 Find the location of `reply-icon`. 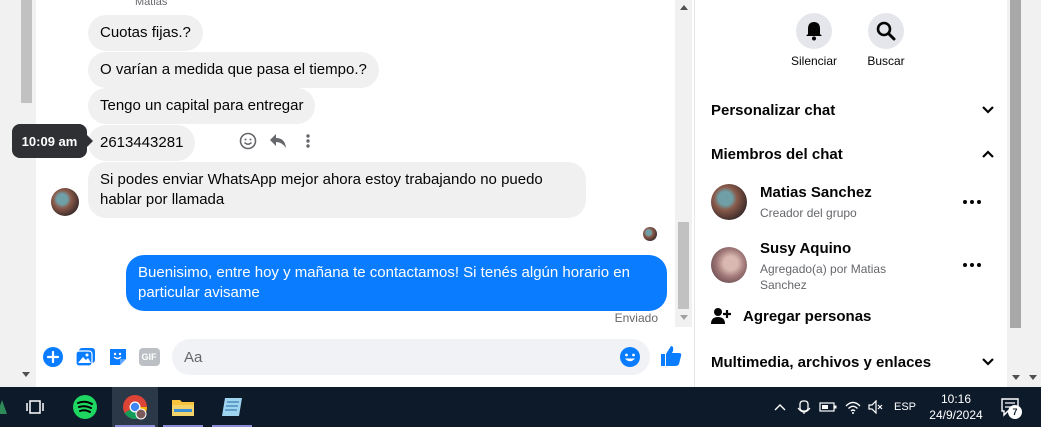

reply-icon is located at coordinates (278, 141).